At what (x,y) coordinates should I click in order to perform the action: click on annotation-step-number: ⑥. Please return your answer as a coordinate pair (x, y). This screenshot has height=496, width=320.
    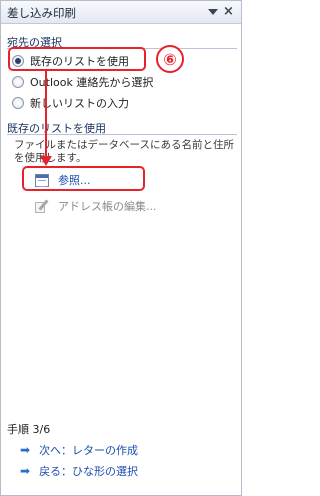
    Looking at the image, I should click on (170, 59).